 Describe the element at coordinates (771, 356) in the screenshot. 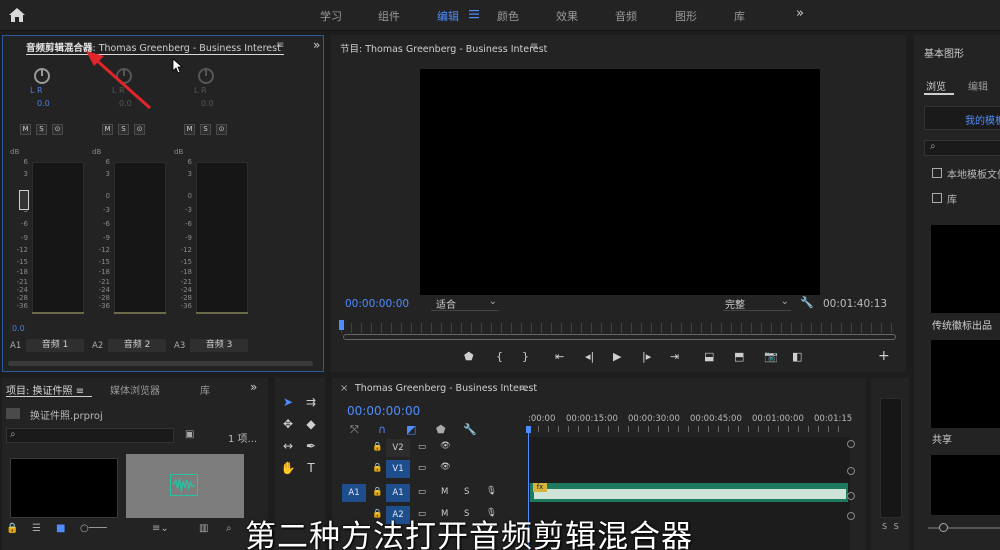

I see `export-frame-camera-icon: 📷` at that location.